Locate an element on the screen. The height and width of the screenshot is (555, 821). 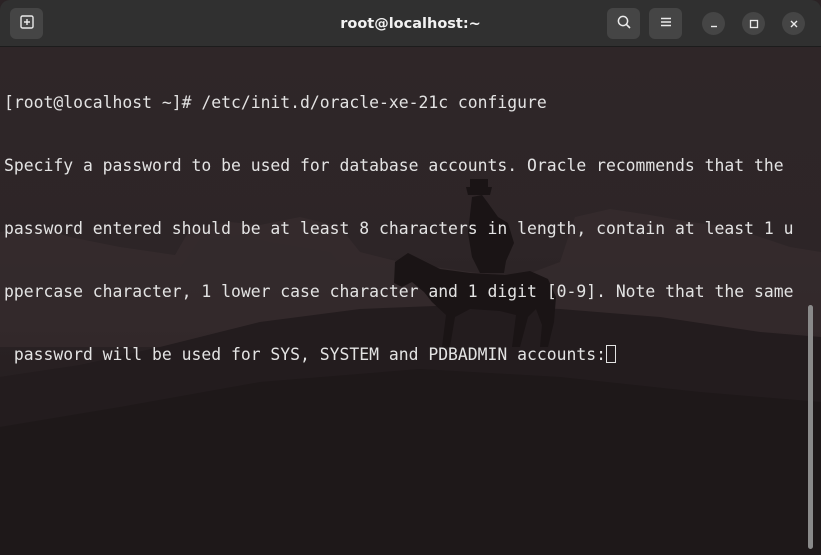
search-icon is located at coordinates (624, 24).